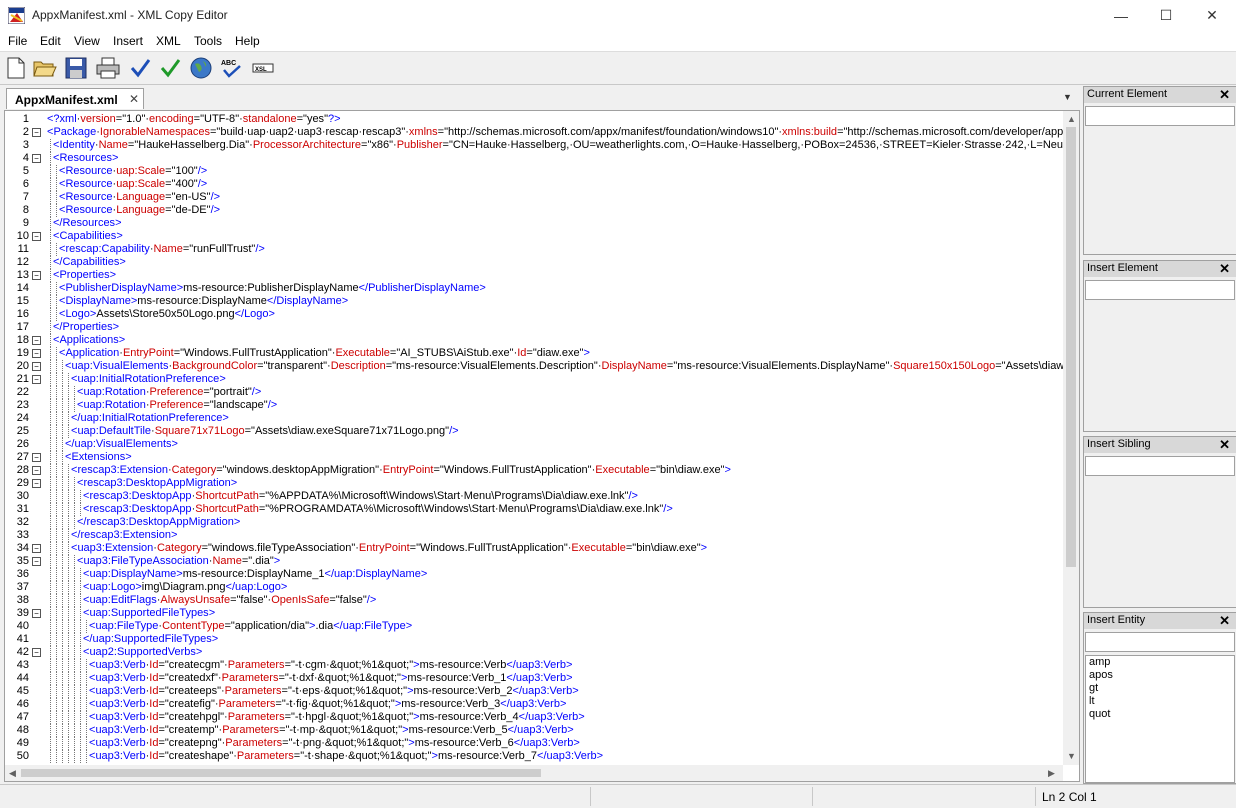 The height and width of the screenshot is (808, 1236). What do you see at coordinates (534, 613) in the screenshot?
I see `code-line: 39− <uap:SupportedFileTypes>` at bounding box center [534, 613].